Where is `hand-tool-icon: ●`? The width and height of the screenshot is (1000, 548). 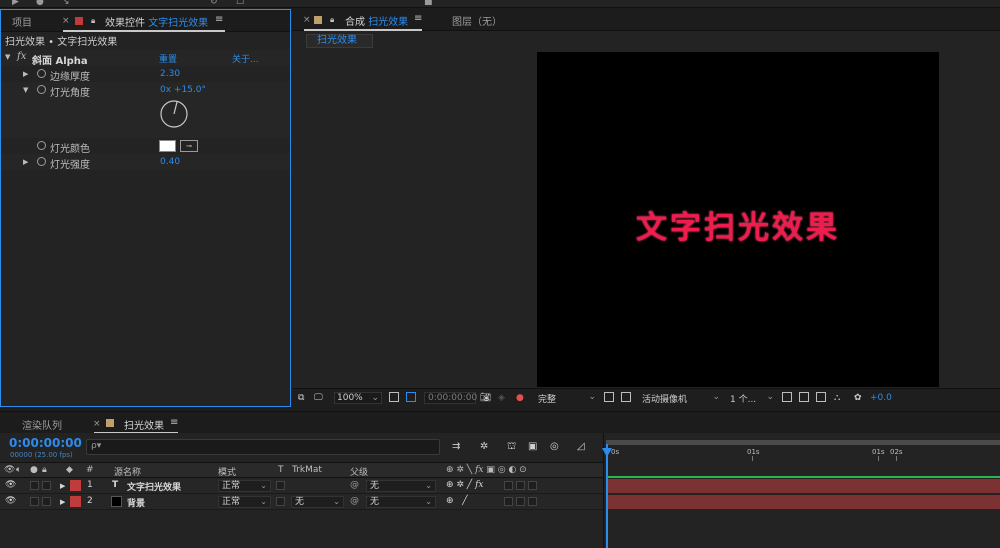
hand-tool-icon: ● is located at coordinates (40, 3).